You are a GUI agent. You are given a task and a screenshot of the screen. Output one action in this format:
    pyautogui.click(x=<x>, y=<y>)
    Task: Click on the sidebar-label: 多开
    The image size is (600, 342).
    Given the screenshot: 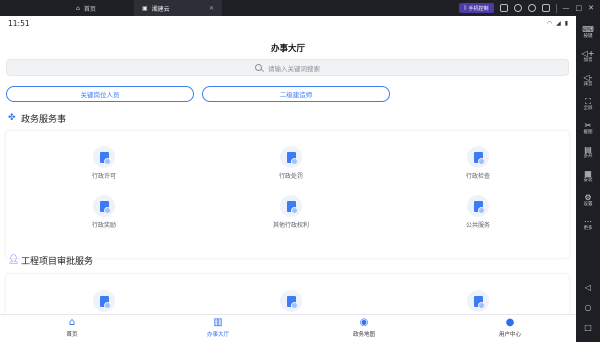 What is the action you would take?
    pyautogui.click(x=588, y=156)
    